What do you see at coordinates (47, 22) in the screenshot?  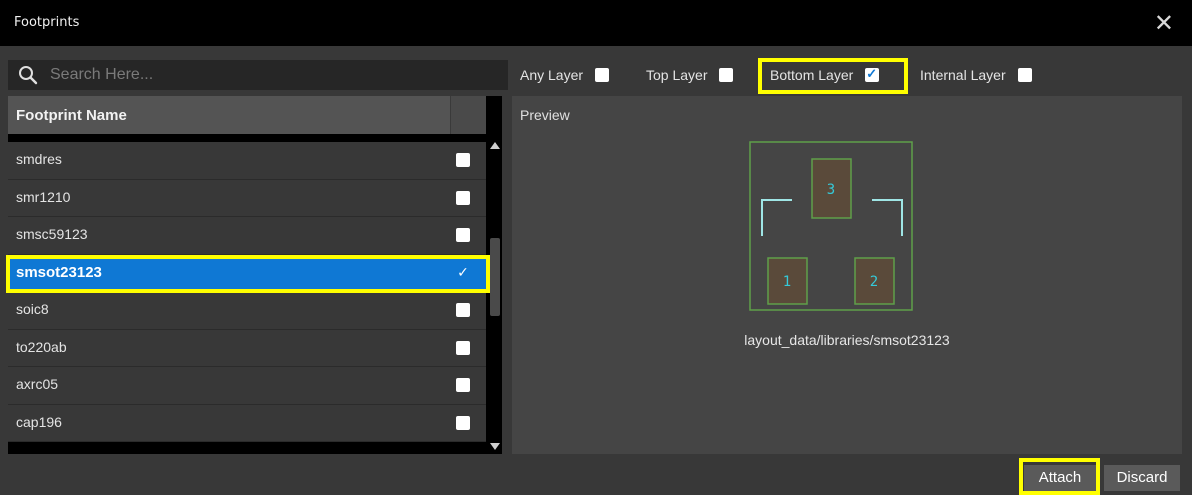 I see `window-title: Footprints` at bounding box center [47, 22].